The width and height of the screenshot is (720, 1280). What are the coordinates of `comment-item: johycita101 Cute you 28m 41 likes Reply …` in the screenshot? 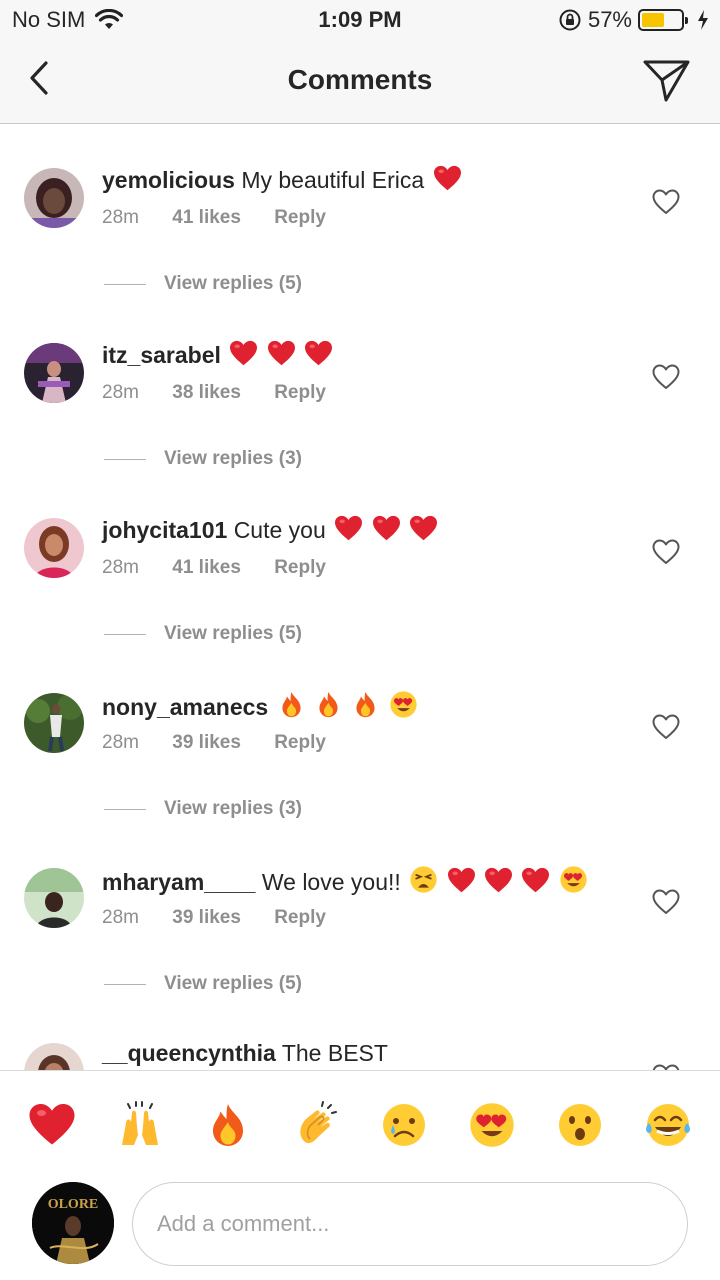 It's located at (360, 562).